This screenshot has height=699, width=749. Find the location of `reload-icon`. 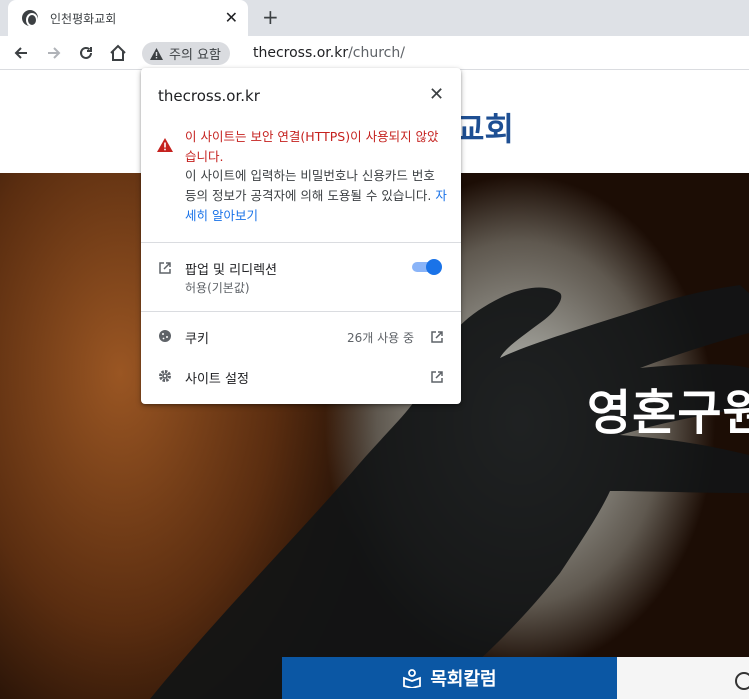

reload-icon is located at coordinates (86, 52).